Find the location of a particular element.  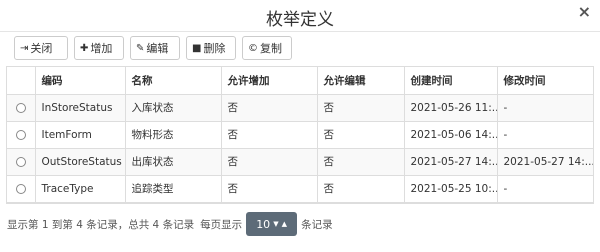

cell-code: ItemForm is located at coordinates (80, 135).